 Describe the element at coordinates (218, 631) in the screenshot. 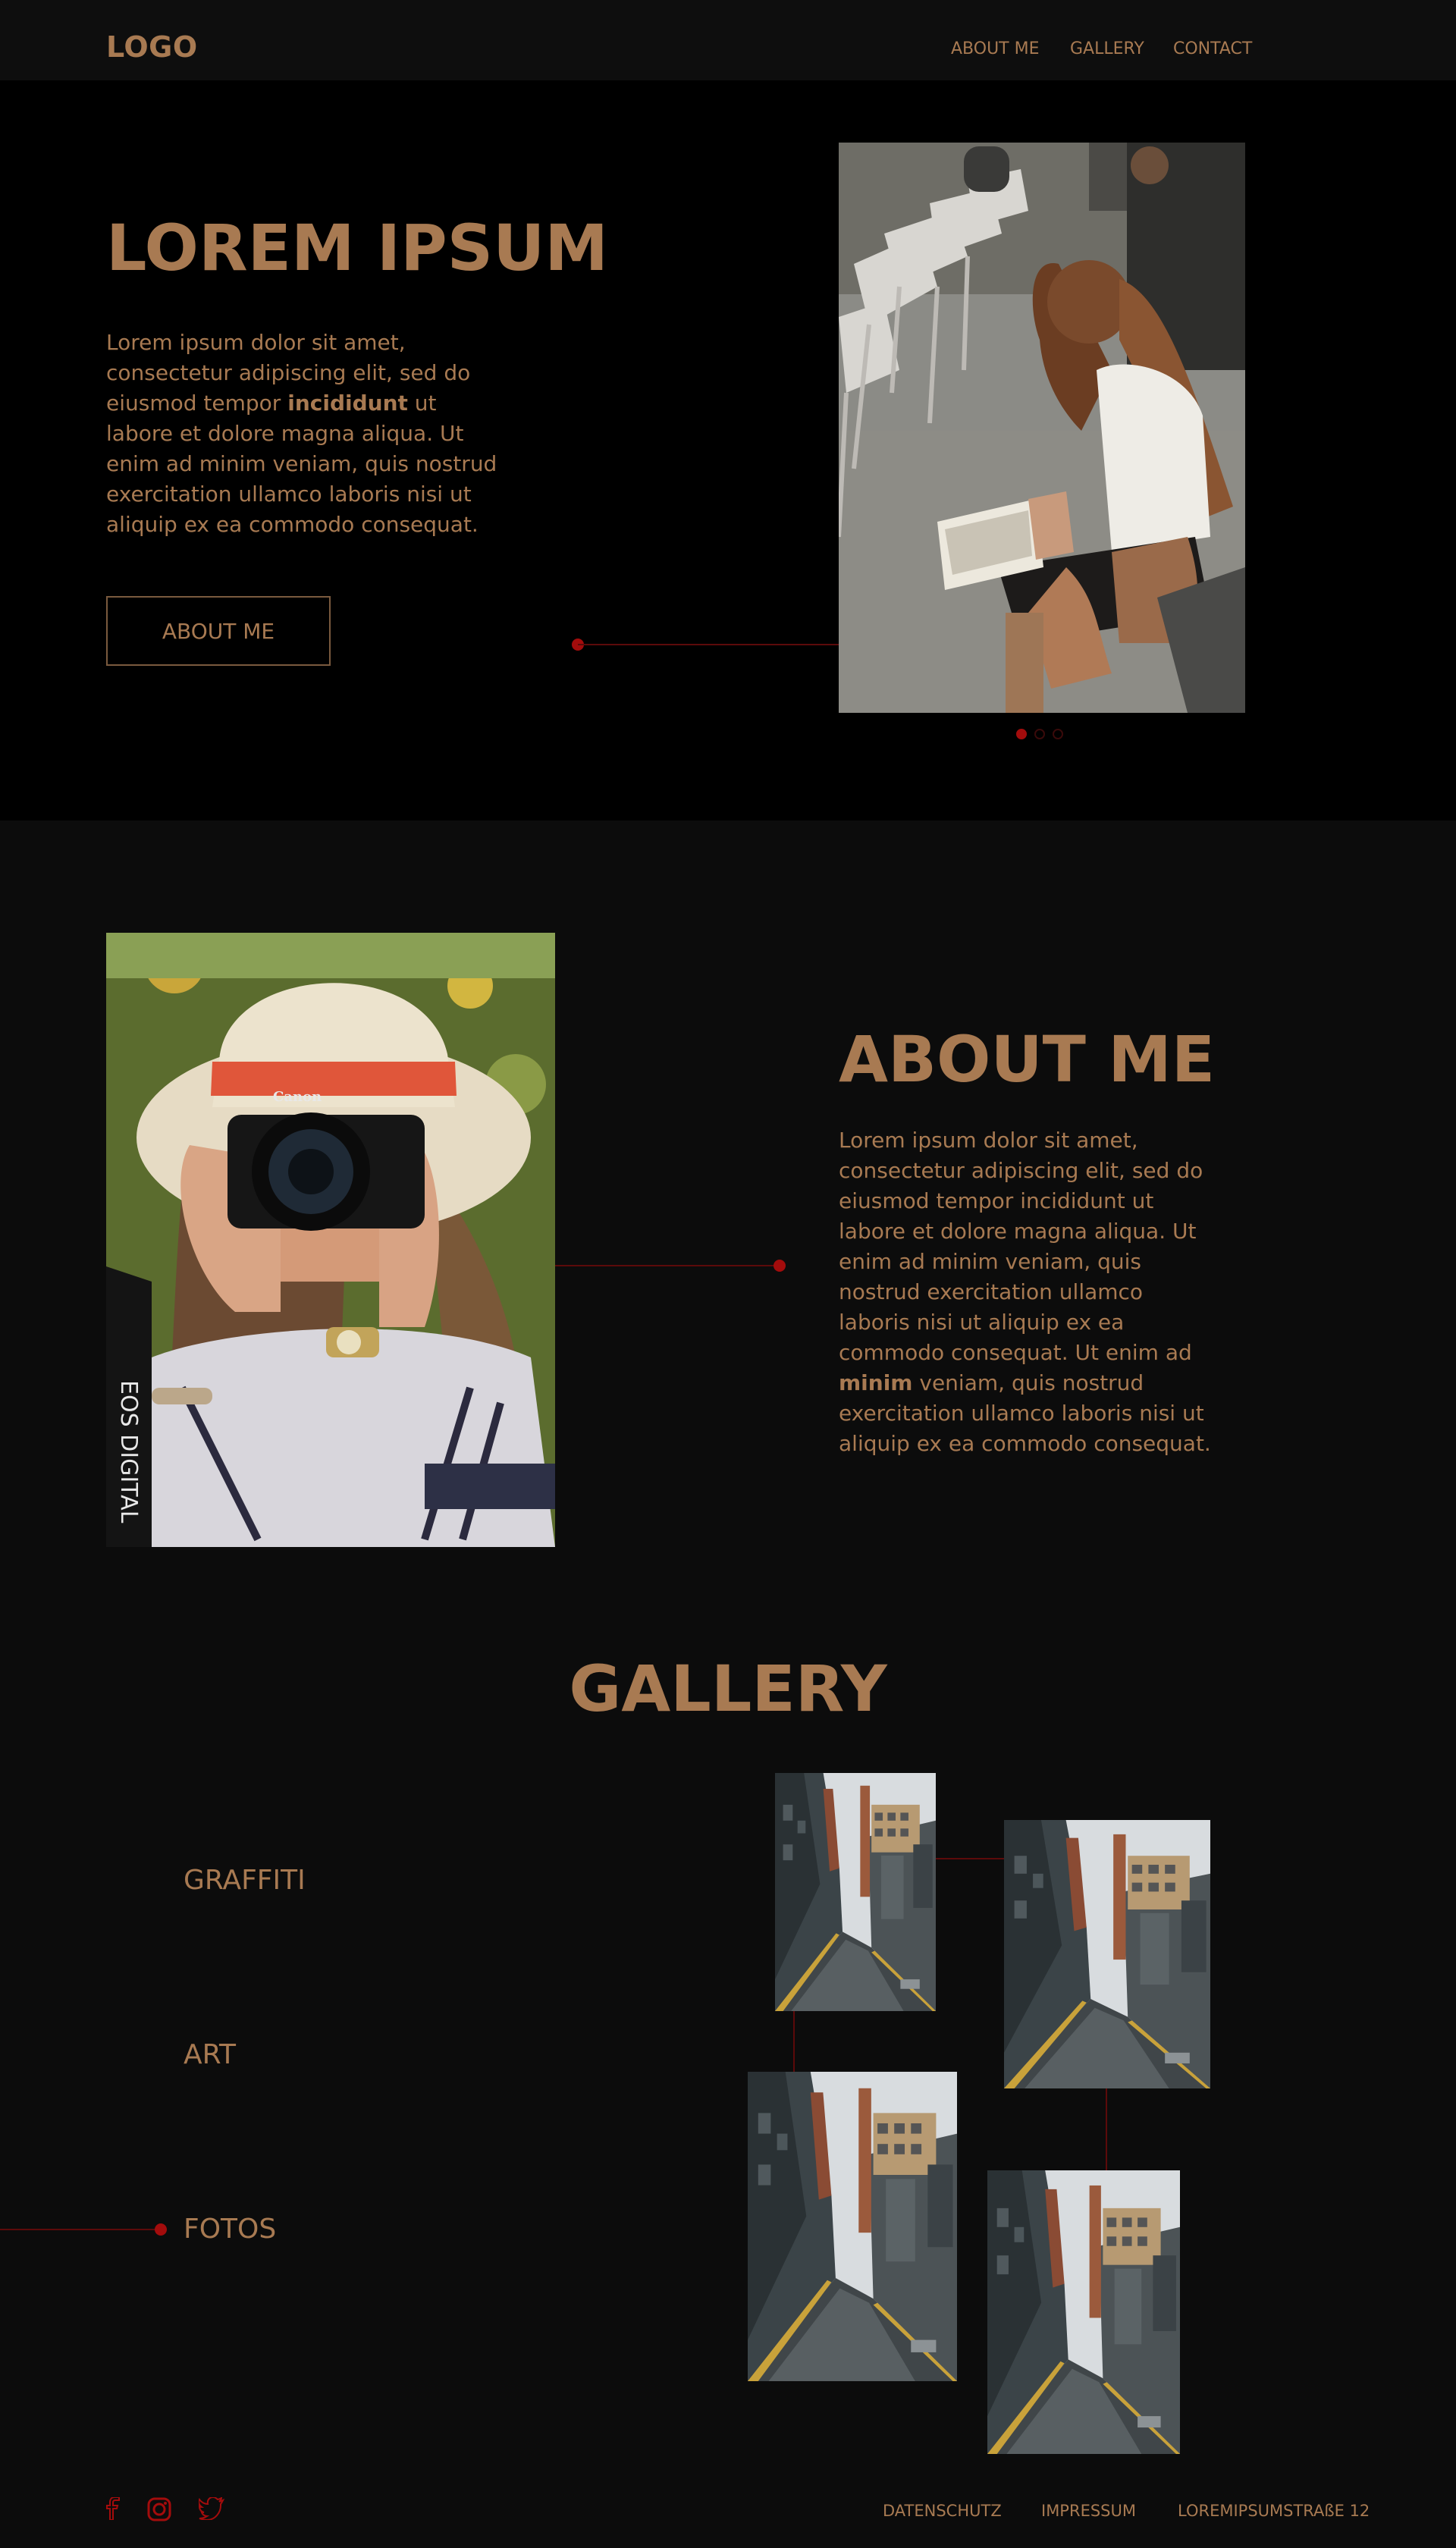

I see `about-me-button: ABOUT ME` at that location.